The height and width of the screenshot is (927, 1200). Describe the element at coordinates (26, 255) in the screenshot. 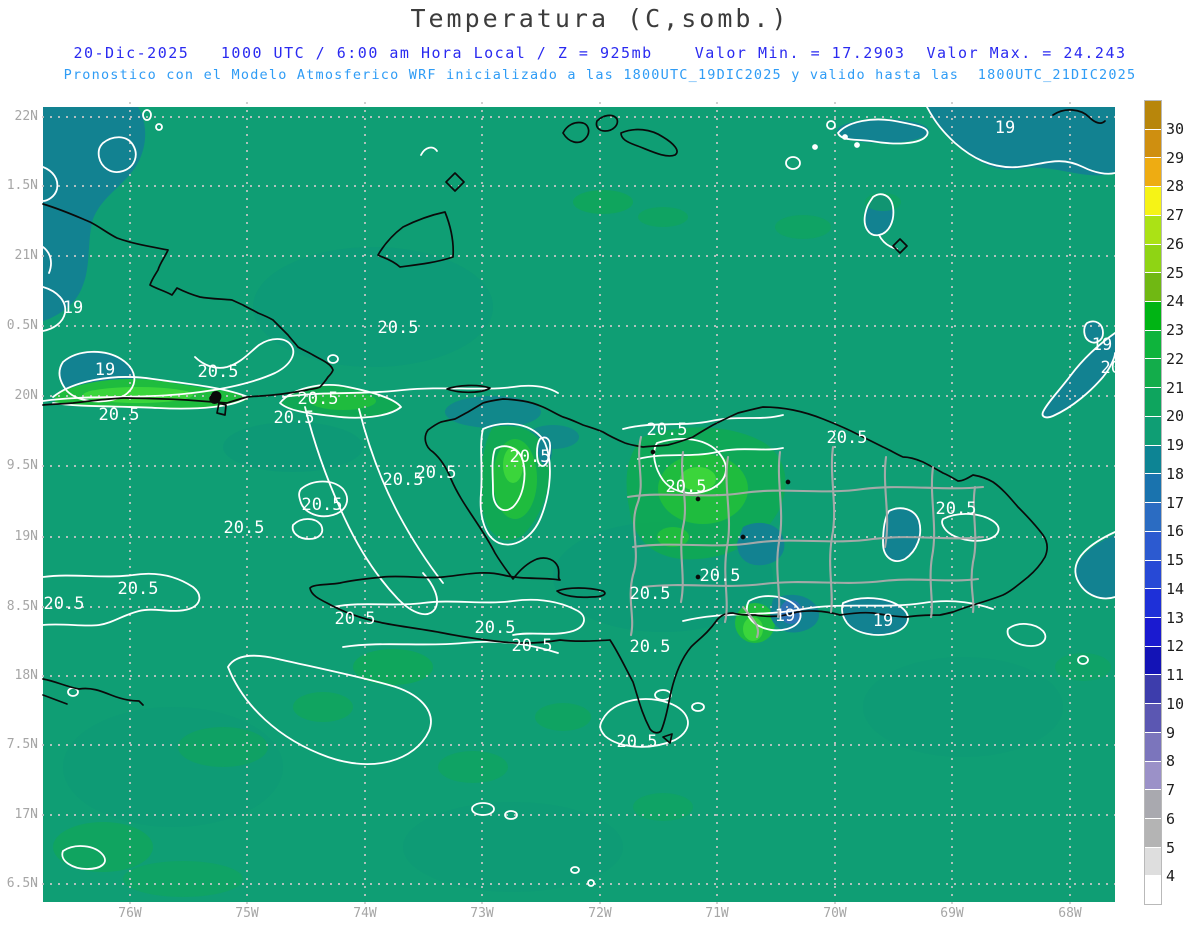

I see `lat-tick-label: 21N` at that location.